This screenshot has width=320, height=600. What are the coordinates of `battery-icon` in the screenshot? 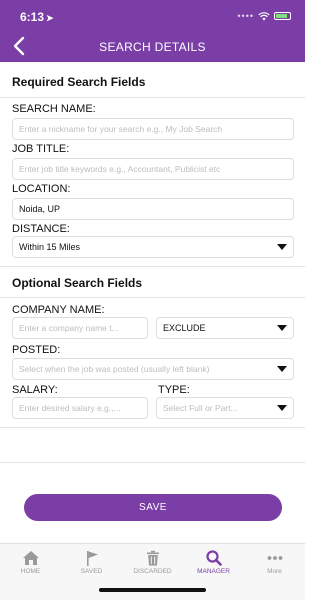 It's located at (282, 16).